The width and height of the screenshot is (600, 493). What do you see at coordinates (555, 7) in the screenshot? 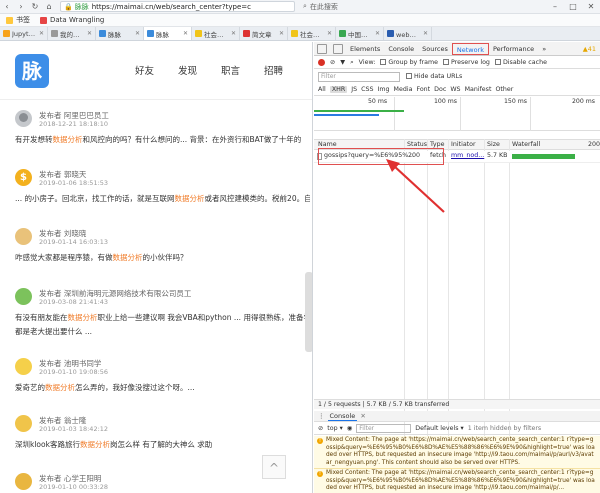
I see `minimize-icon: –` at bounding box center [555, 7].